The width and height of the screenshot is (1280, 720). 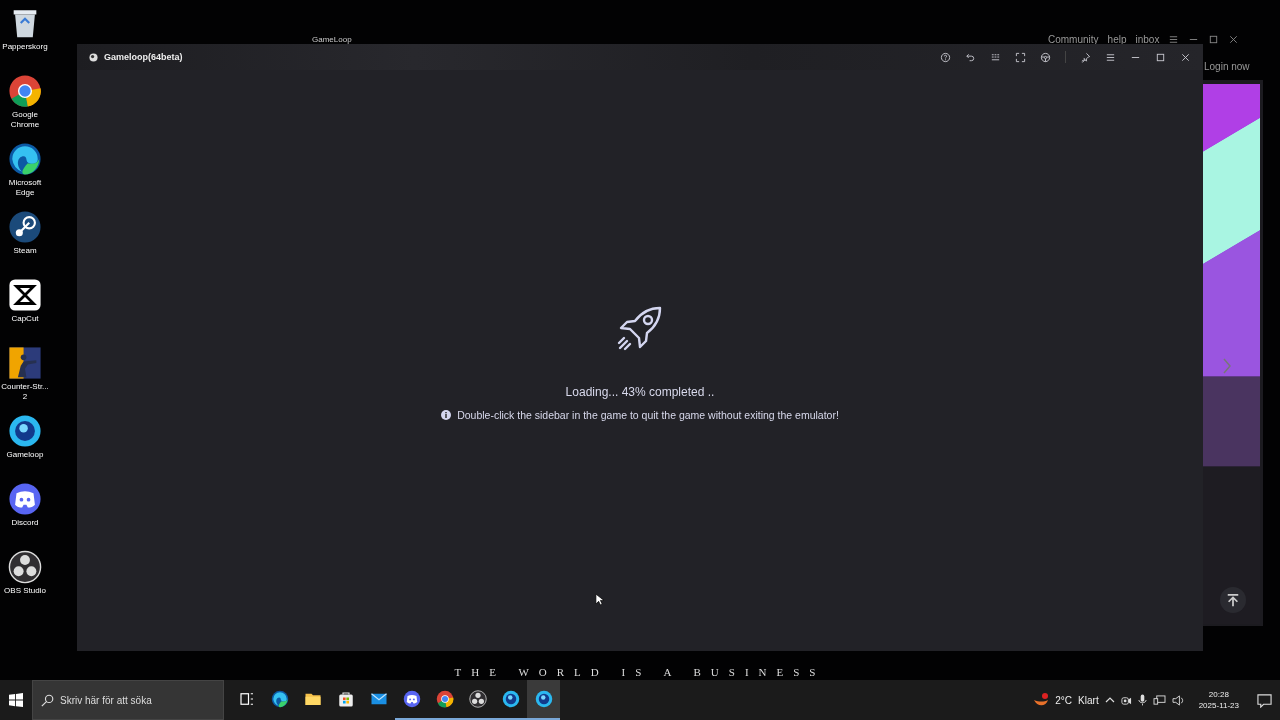 What do you see at coordinates (1227, 66) in the screenshot?
I see `login-link: Login now` at bounding box center [1227, 66].